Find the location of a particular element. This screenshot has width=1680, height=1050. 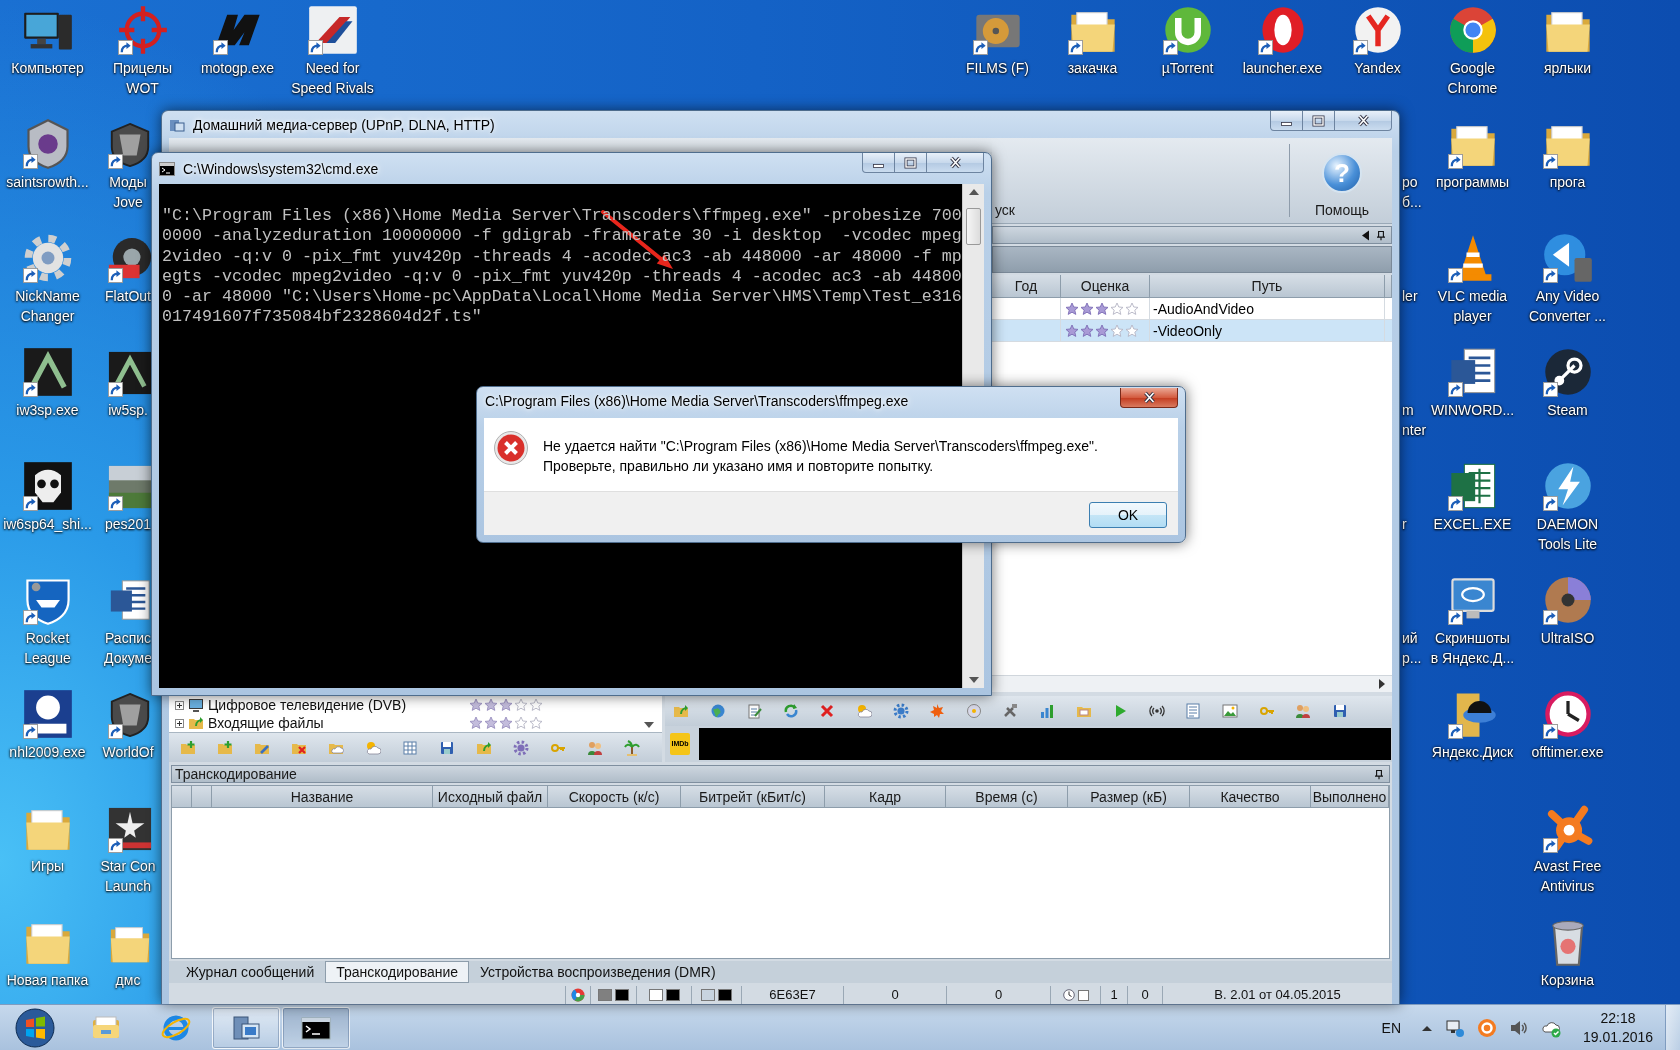

tools-icon is located at coordinates (1010, 711).